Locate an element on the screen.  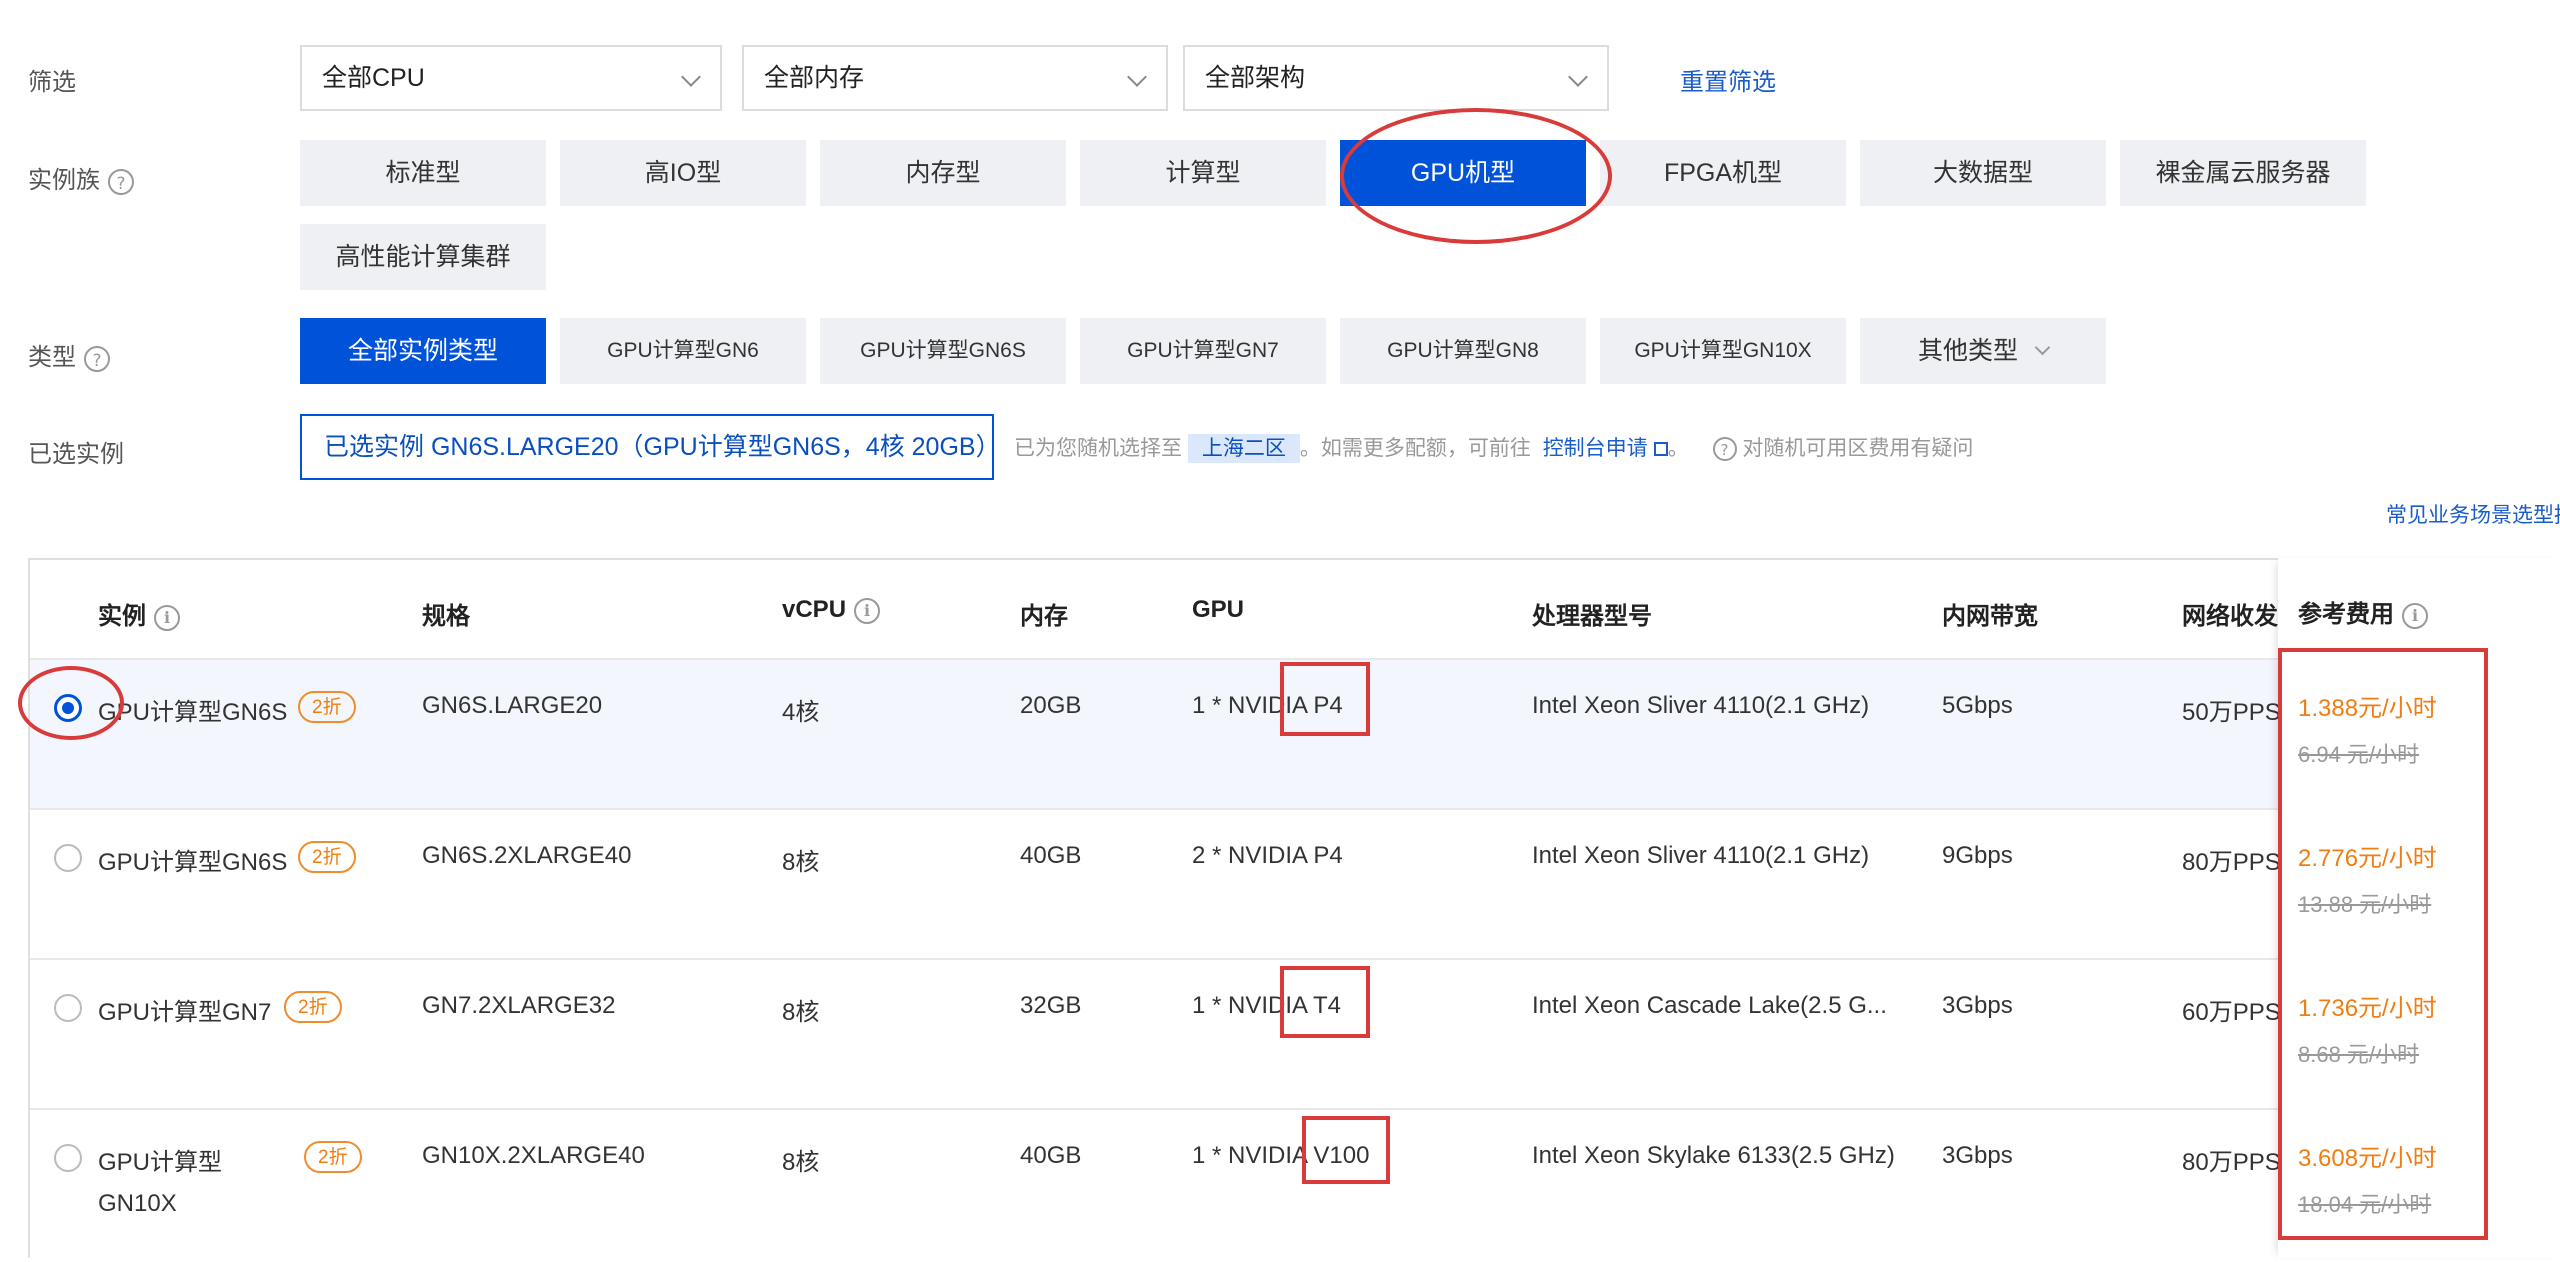
type-chip-gn8: GPU计算型GN8 is located at coordinates (1463, 351).